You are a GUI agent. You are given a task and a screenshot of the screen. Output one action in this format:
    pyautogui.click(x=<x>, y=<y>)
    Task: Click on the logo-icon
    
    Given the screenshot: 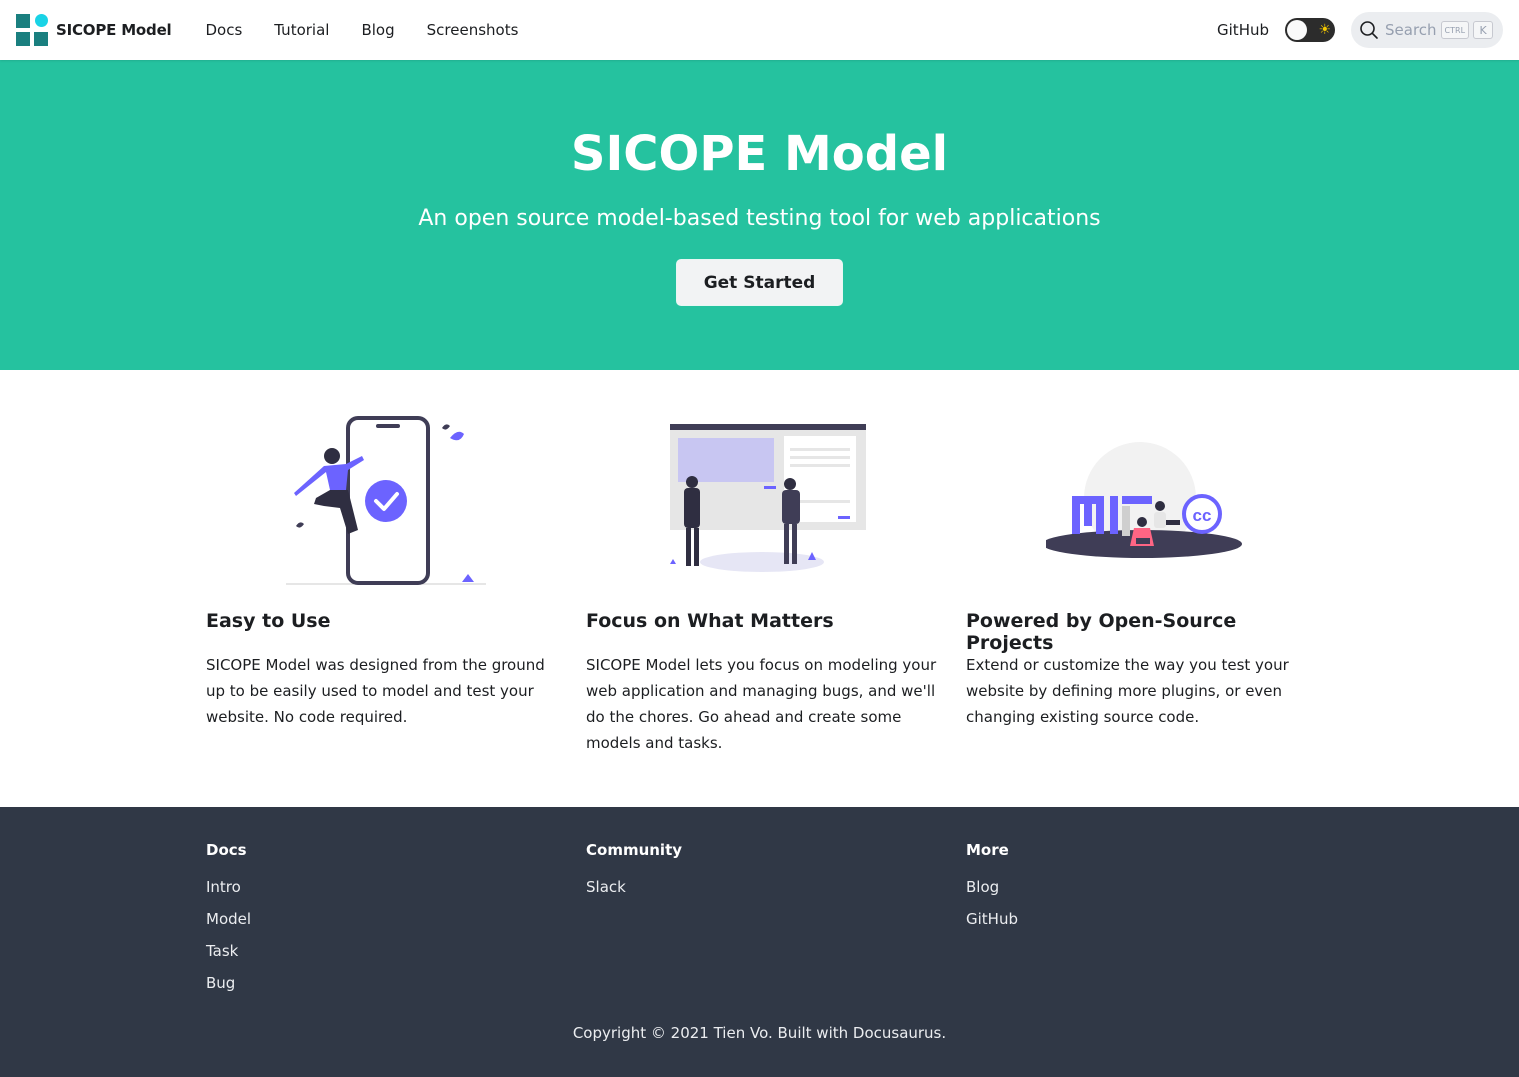 What is the action you would take?
    pyautogui.click(x=32, y=30)
    